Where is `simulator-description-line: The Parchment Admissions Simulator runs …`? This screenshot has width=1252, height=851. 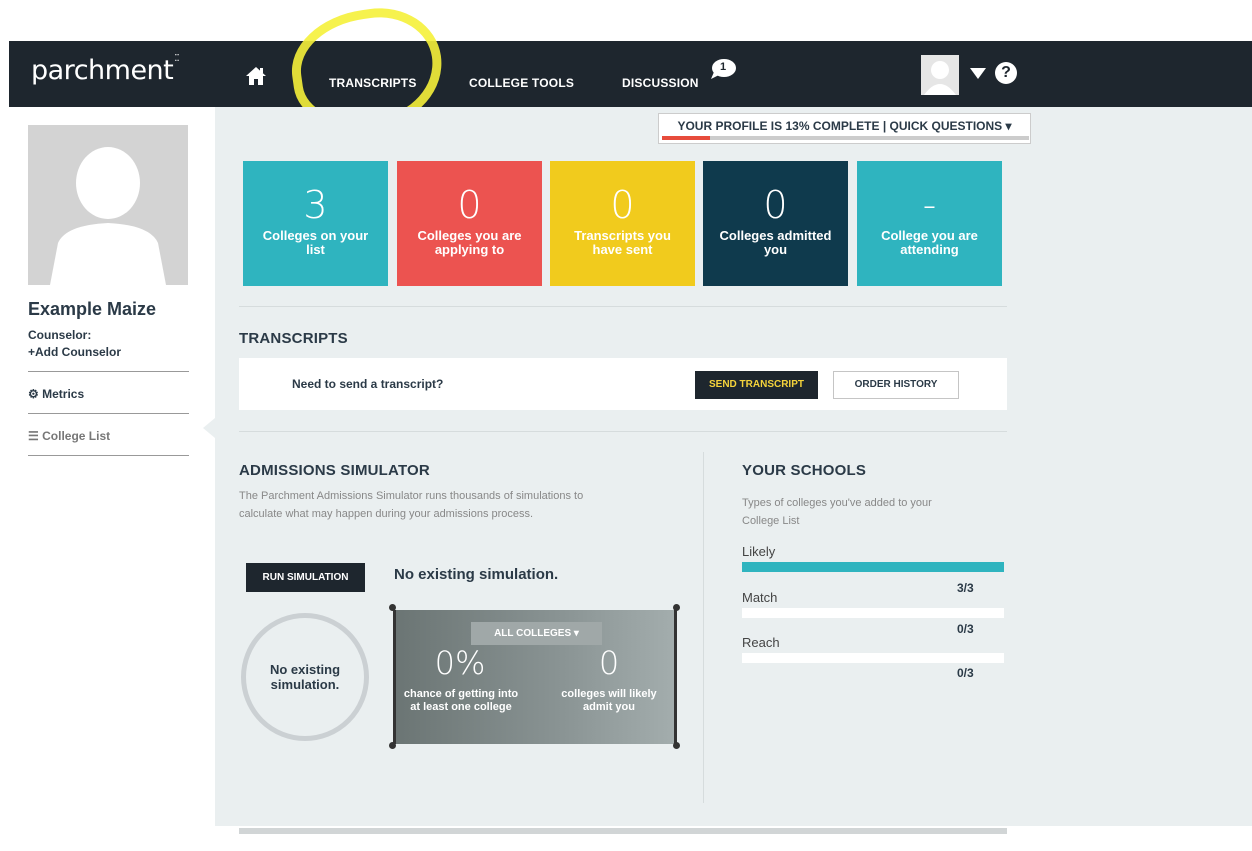
simulator-description-line: The Parchment Admissions Simulator runs … is located at coordinates (411, 496).